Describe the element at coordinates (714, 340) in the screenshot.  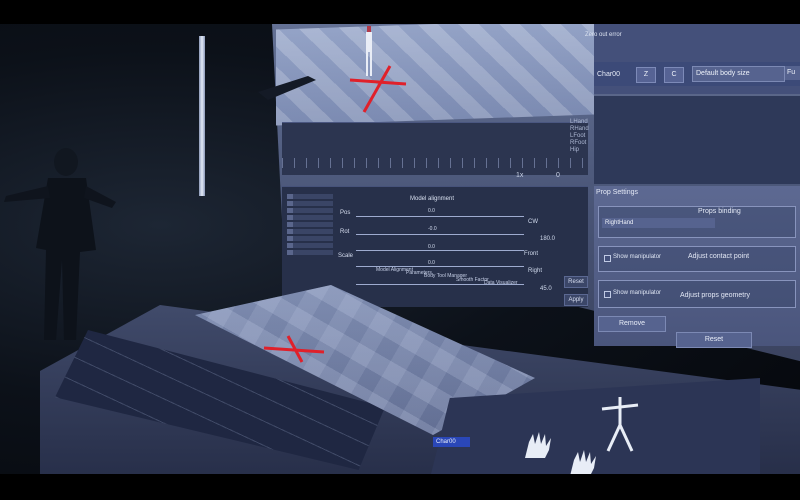
I see `reset-props-button: Reset` at that location.